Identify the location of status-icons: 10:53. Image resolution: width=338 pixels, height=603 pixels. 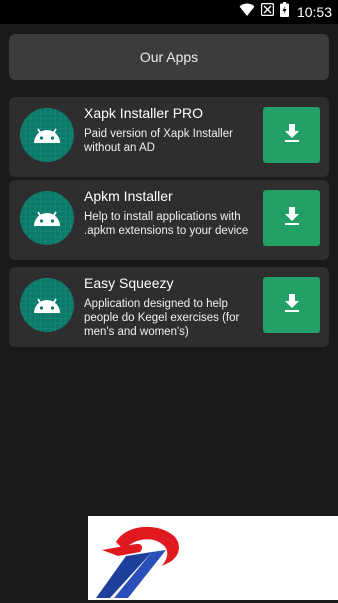
(285, 12).